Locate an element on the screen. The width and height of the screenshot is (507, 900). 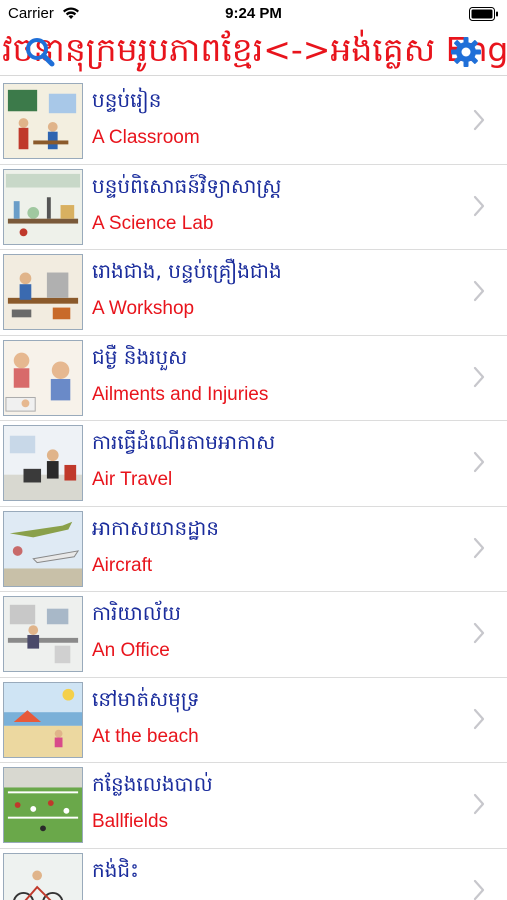
topic-title-english: A Workshop is located at coordinates (143, 308).